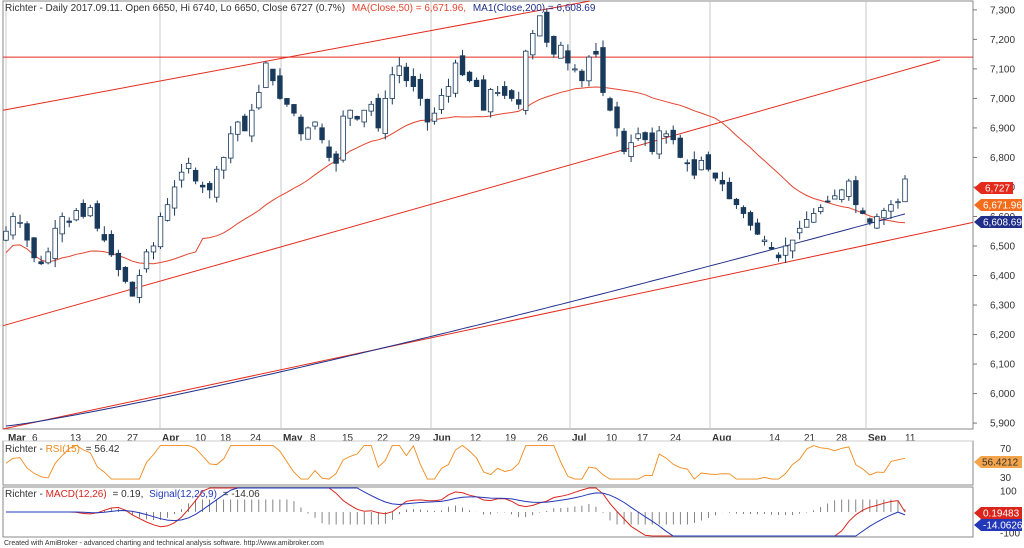  What do you see at coordinates (1006, 449) in the screenshot?
I see `rsi-tick-label: 70` at bounding box center [1006, 449].